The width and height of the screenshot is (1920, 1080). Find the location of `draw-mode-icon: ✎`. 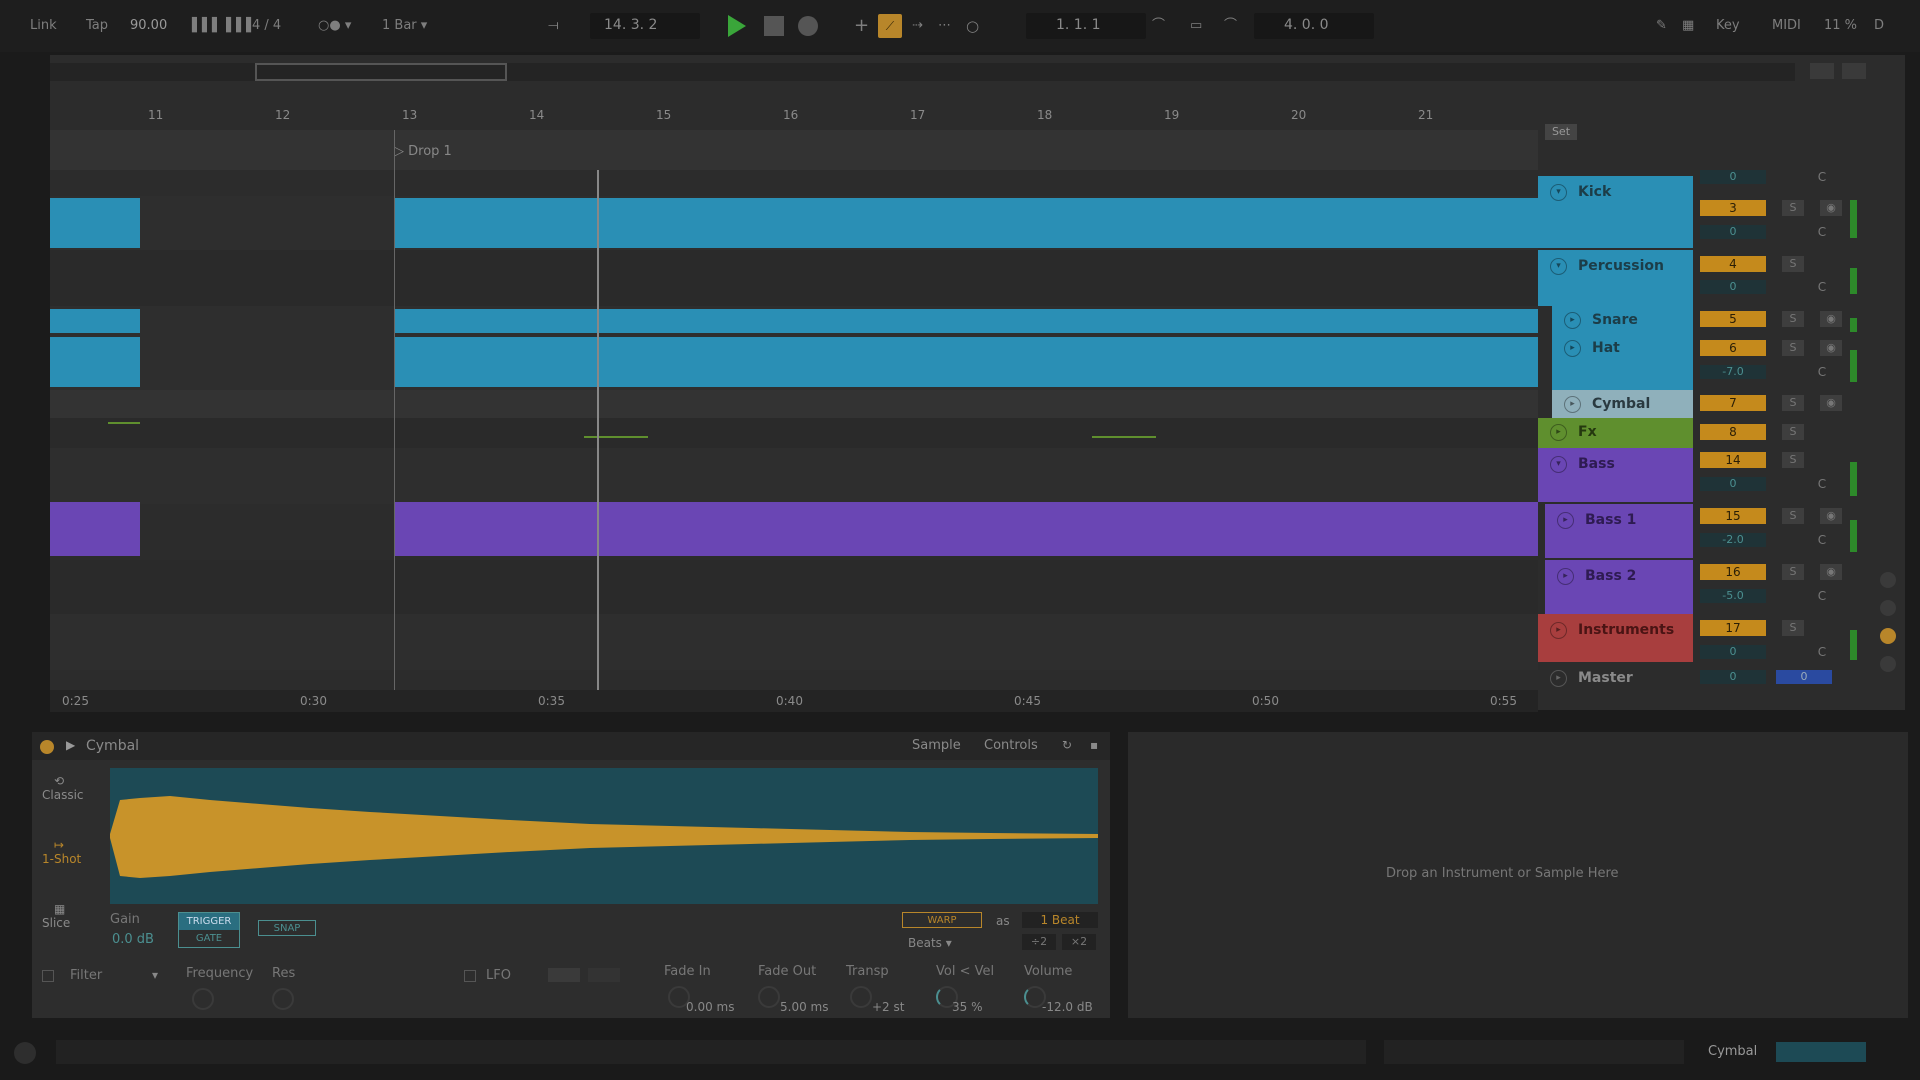

draw-mode-icon: ✎ is located at coordinates (1661, 26).